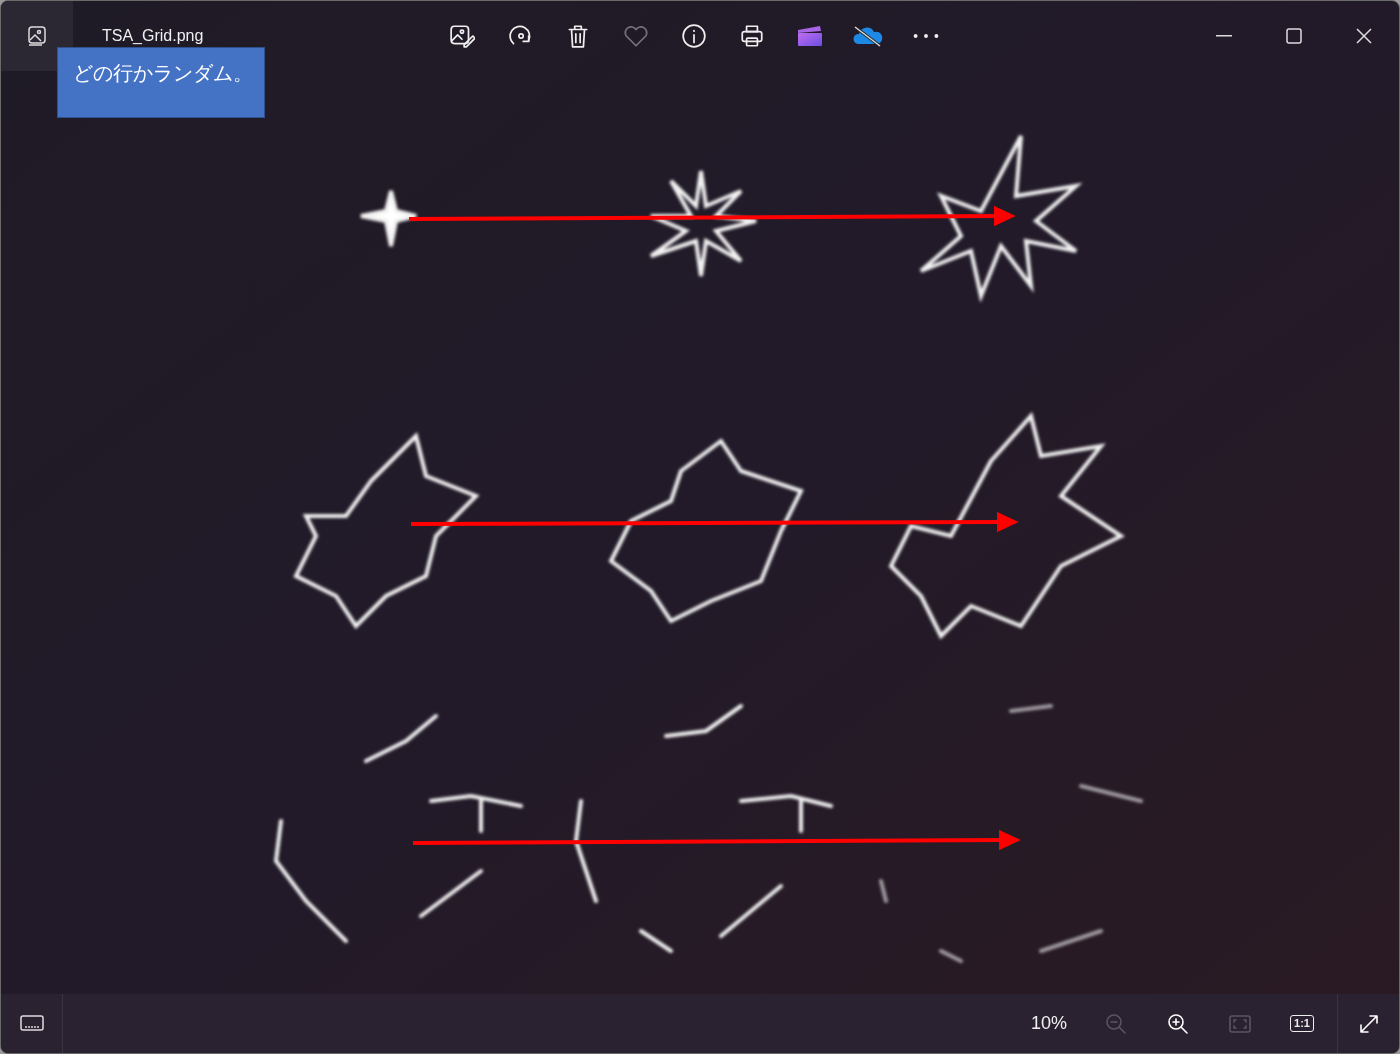 This screenshot has width=1400, height=1054. Describe the element at coordinates (926, 36) in the screenshot. I see `more-icon` at that location.